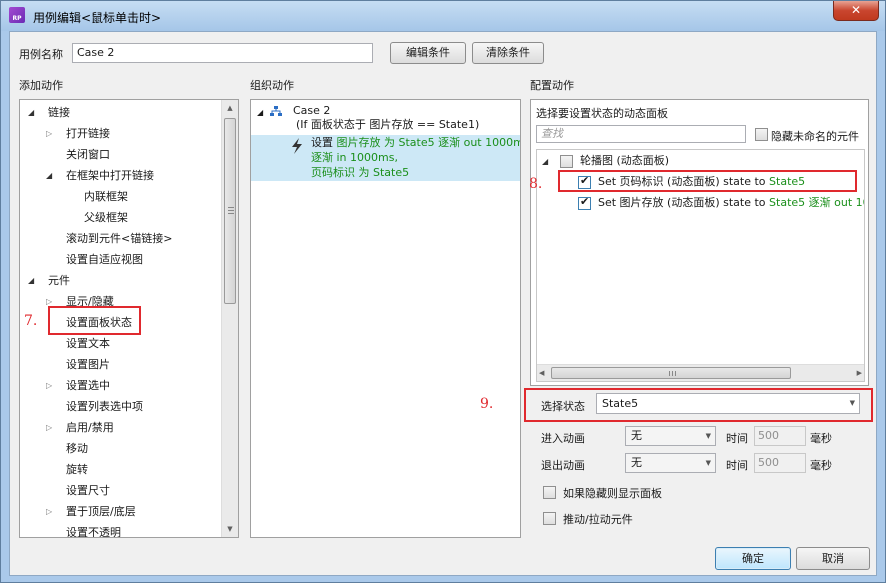  Describe the element at coordinates (443, 16) in the screenshot. I see `title-bar: RP 用例编辑<鼠标单击时> ✕` at that location.